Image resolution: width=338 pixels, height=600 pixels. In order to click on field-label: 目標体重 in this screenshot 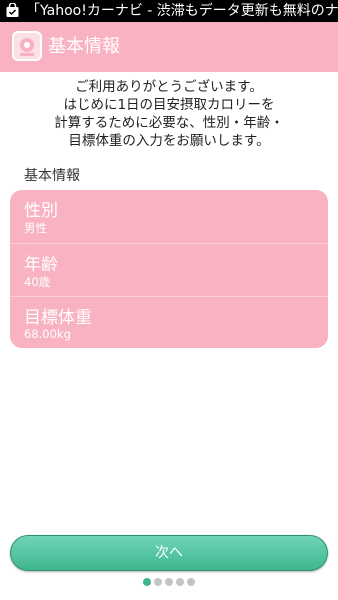, I will do `click(58, 318)`.